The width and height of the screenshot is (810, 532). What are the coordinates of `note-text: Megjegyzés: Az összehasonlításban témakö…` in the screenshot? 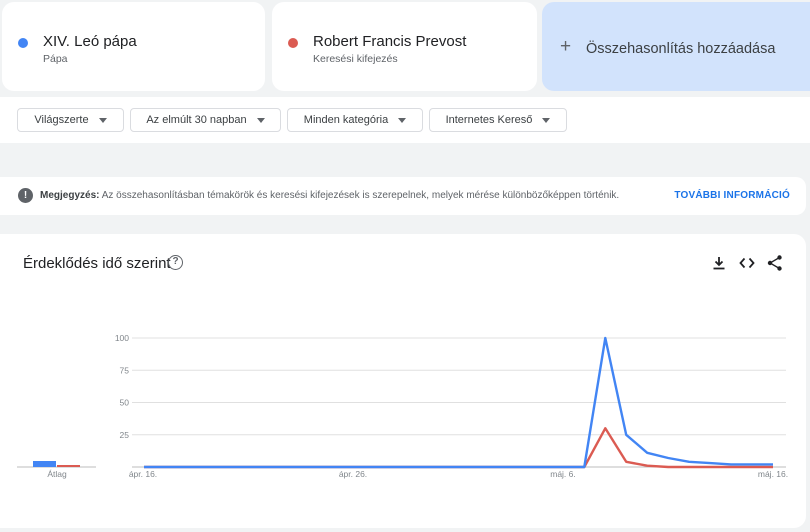 It's located at (329, 195).